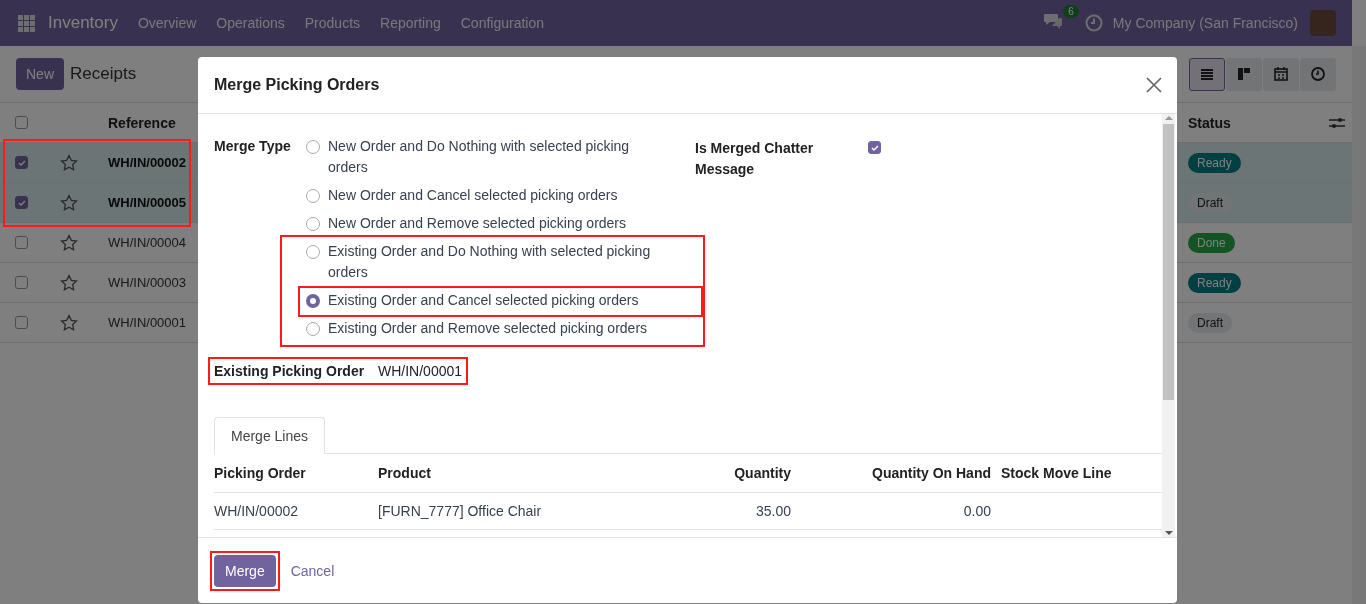 This screenshot has width=1366, height=604. I want to click on table-cell: 0.00, so click(977, 511).